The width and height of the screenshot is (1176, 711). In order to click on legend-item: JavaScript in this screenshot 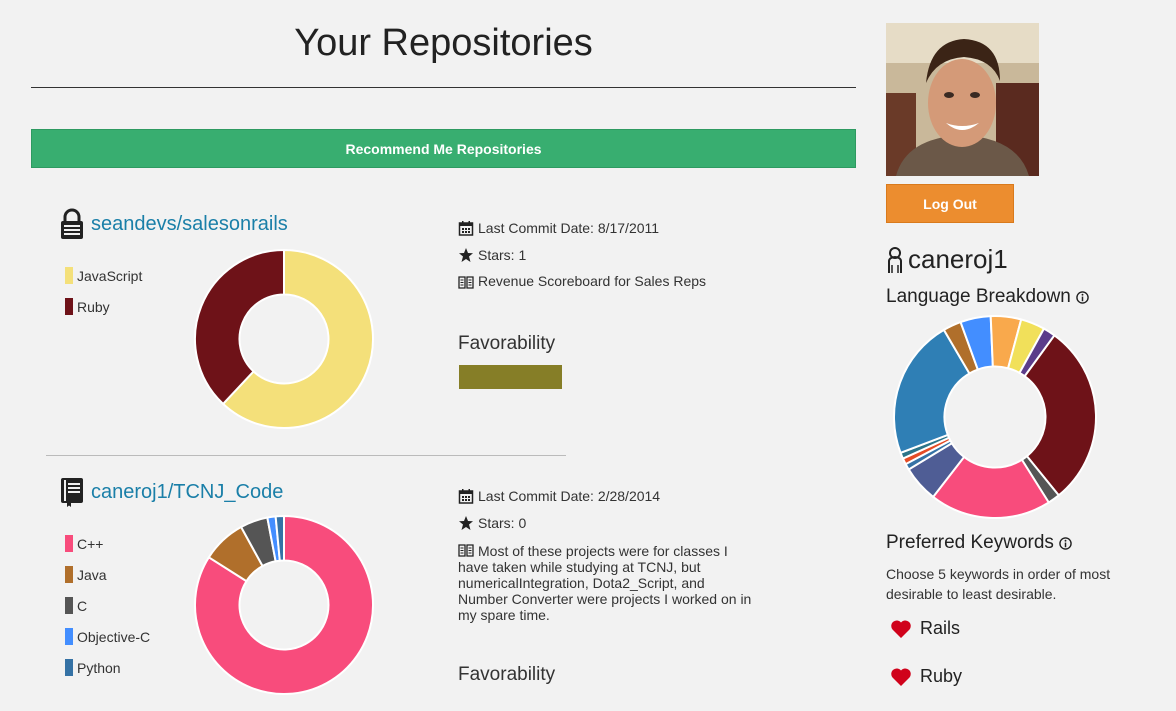, I will do `click(103, 275)`.